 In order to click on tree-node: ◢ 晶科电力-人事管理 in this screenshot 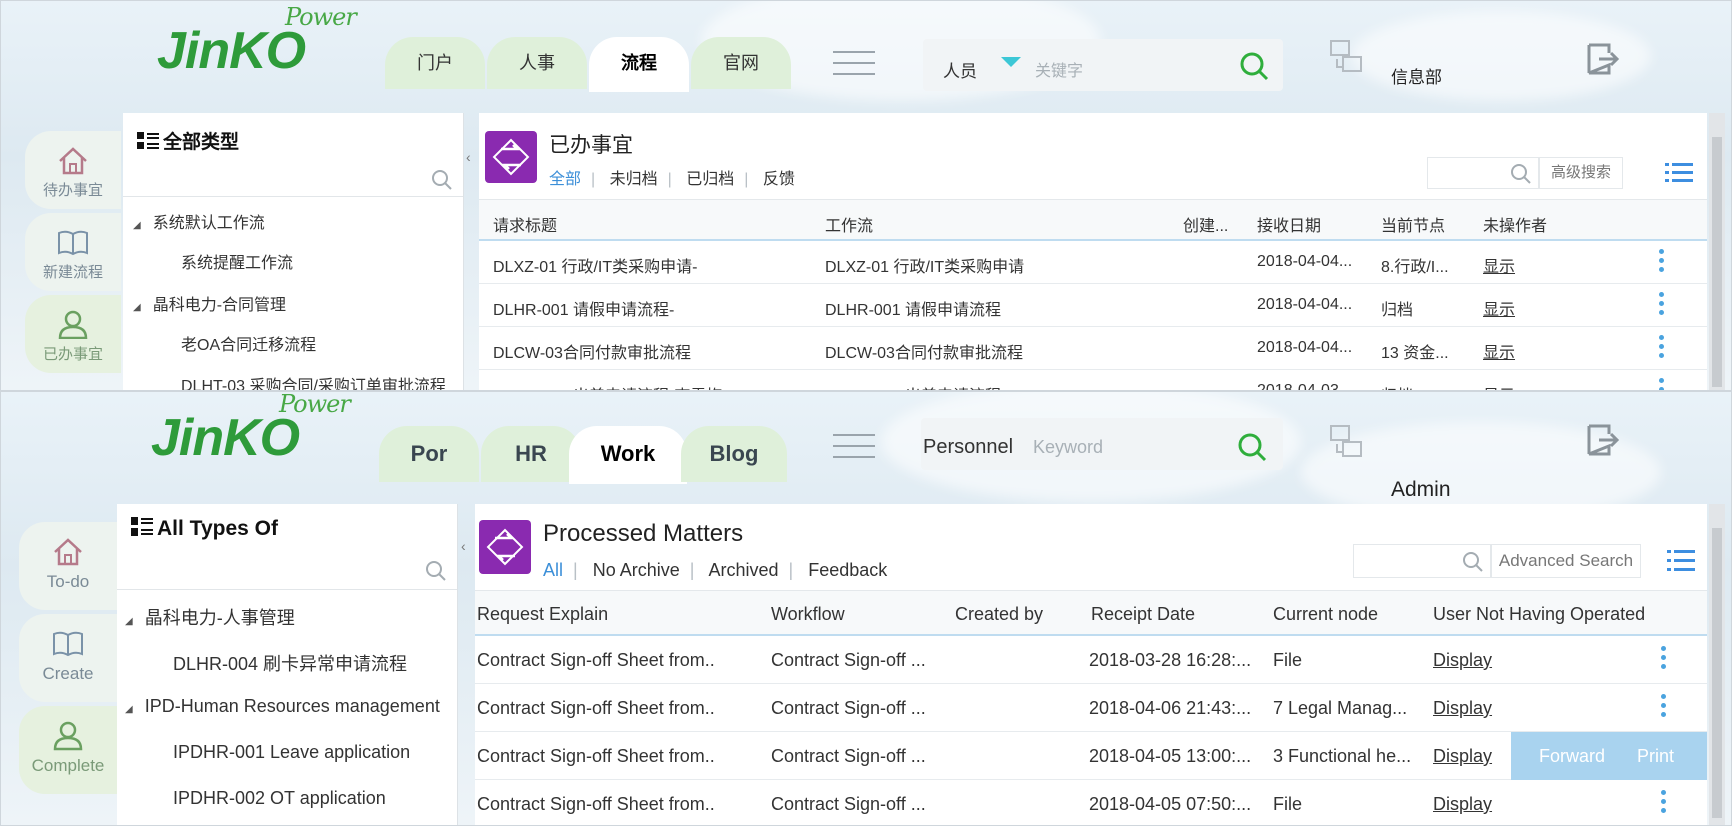, I will do `click(210, 617)`.